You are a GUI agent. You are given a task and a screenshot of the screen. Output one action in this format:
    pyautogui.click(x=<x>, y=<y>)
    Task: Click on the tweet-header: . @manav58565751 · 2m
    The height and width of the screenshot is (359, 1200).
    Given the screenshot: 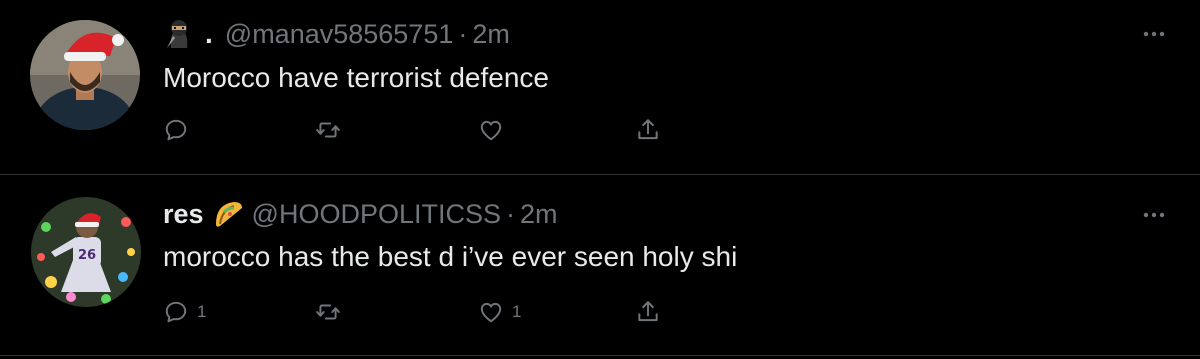 What is the action you would take?
    pyautogui.click(x=336, y=34)
    